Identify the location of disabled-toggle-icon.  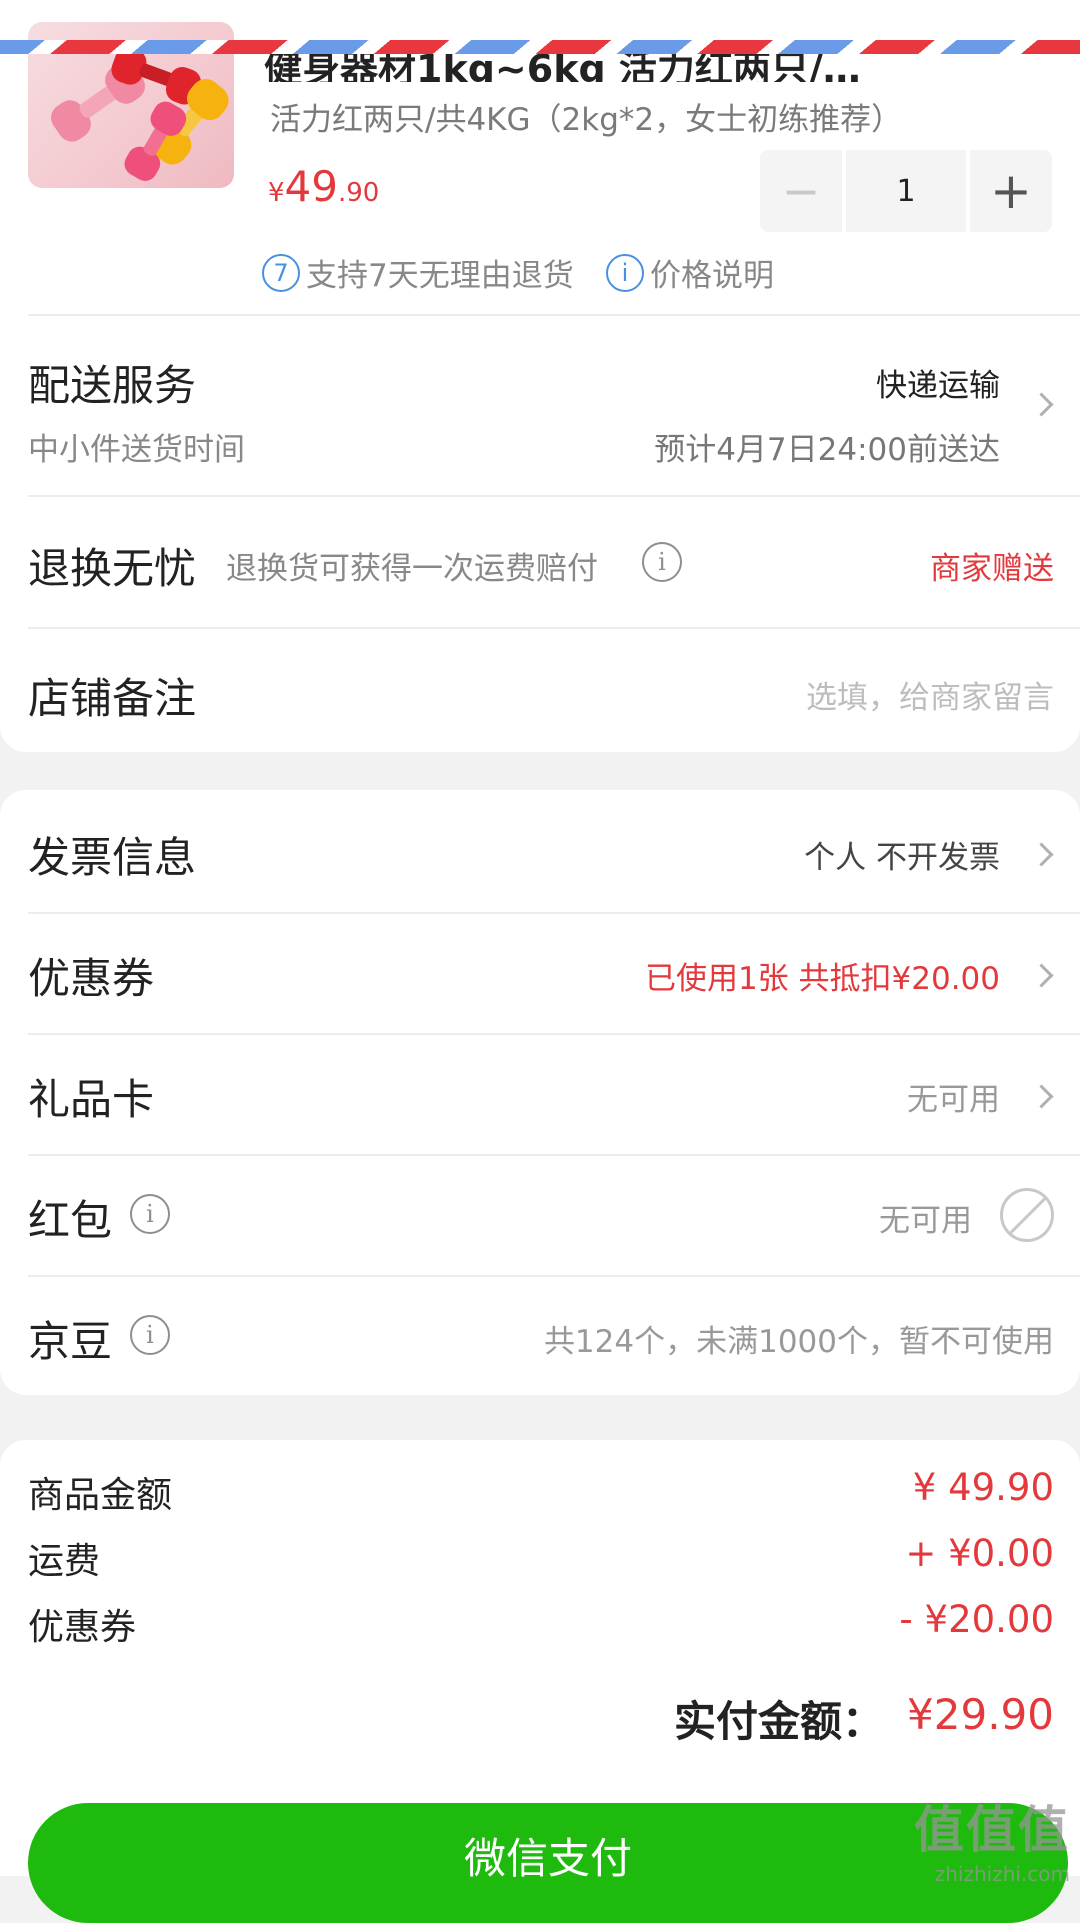
(1027, 1215).